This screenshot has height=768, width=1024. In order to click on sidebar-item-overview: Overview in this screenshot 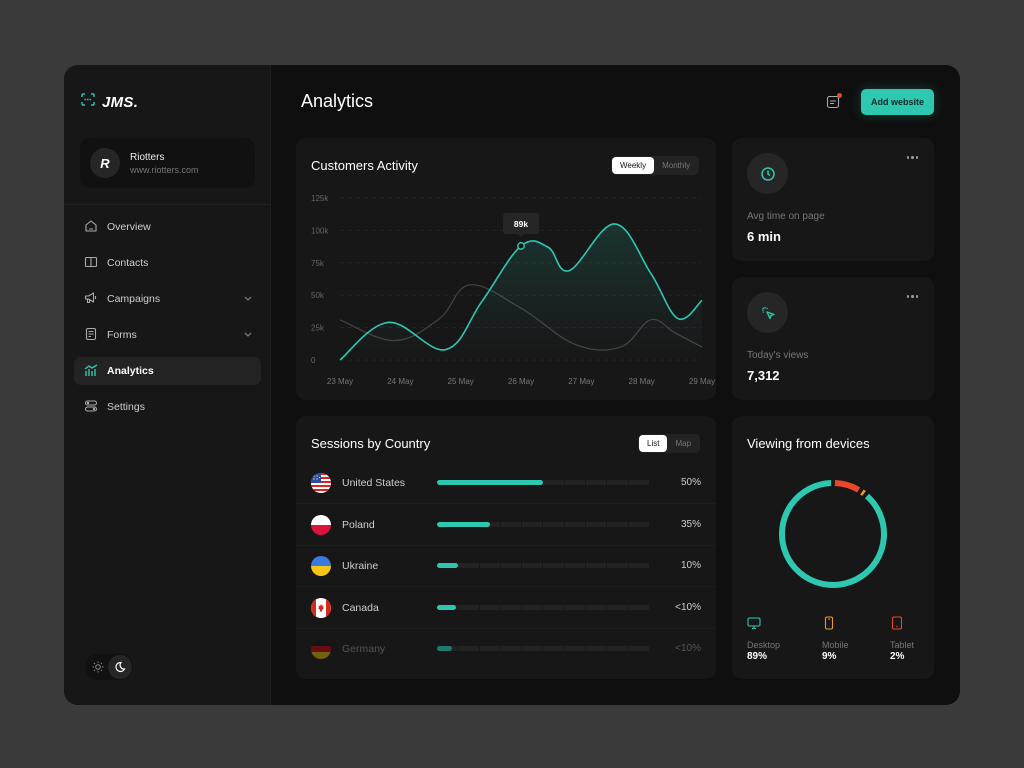, I will do `click(167, 227)`.